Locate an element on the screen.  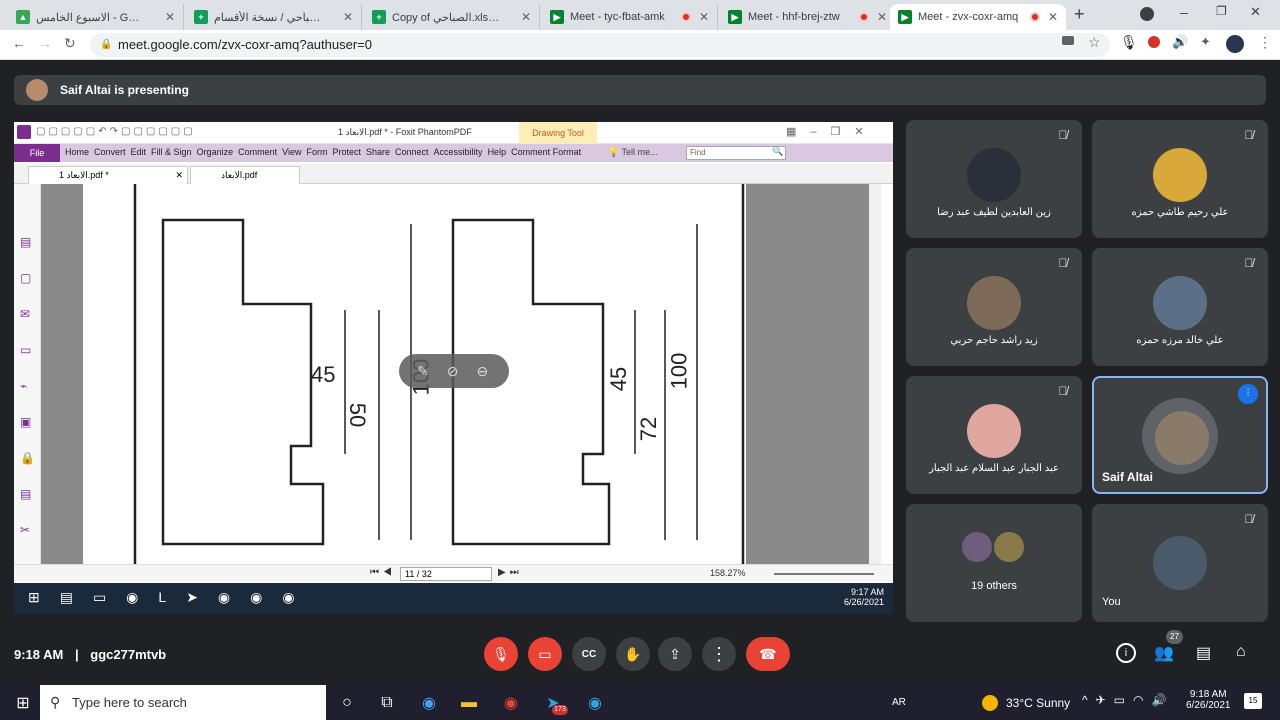
ribbon-connect: Connect is located at coordinates (412, 152).